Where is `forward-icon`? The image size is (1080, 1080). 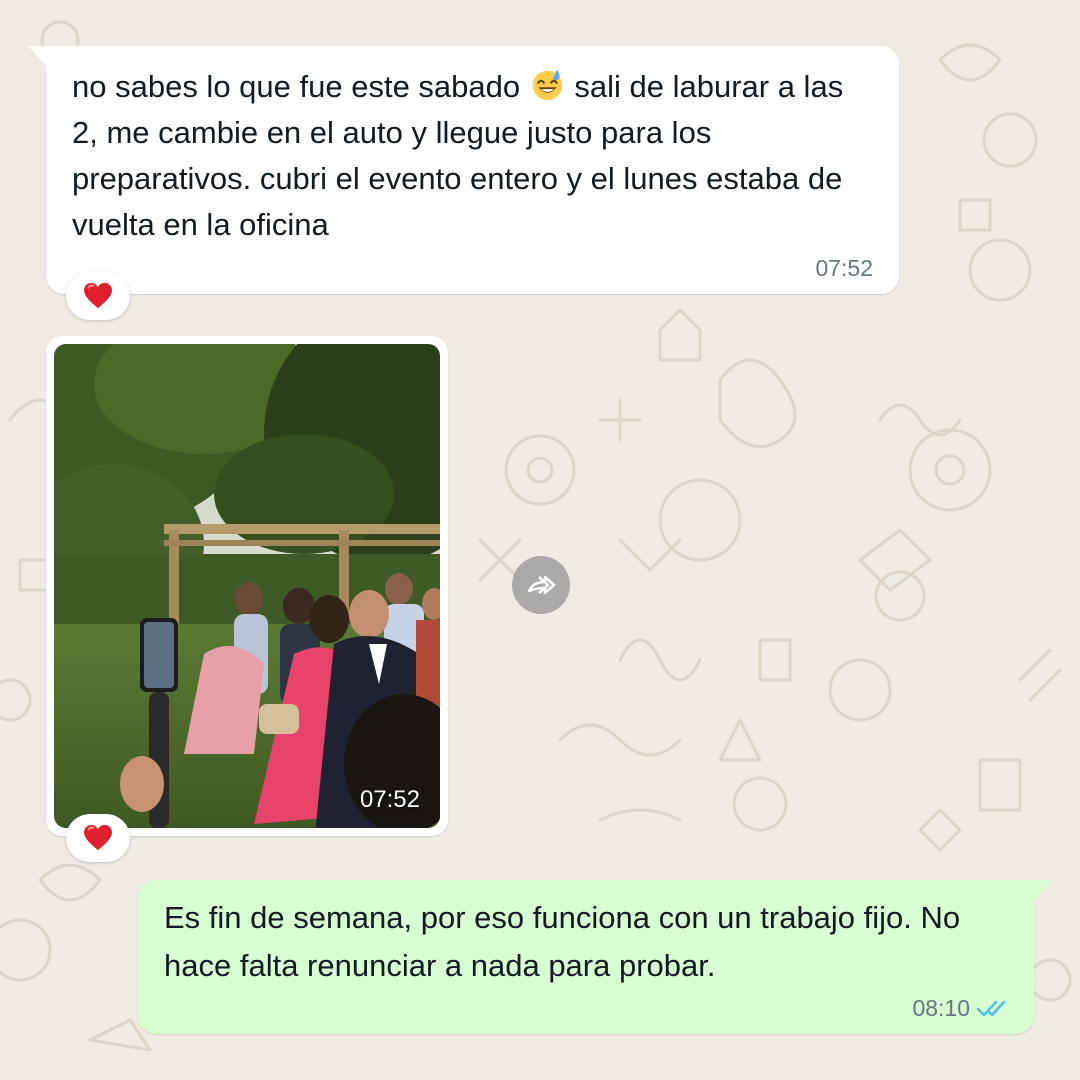 forward-icon is located at coordinates (541, 585).